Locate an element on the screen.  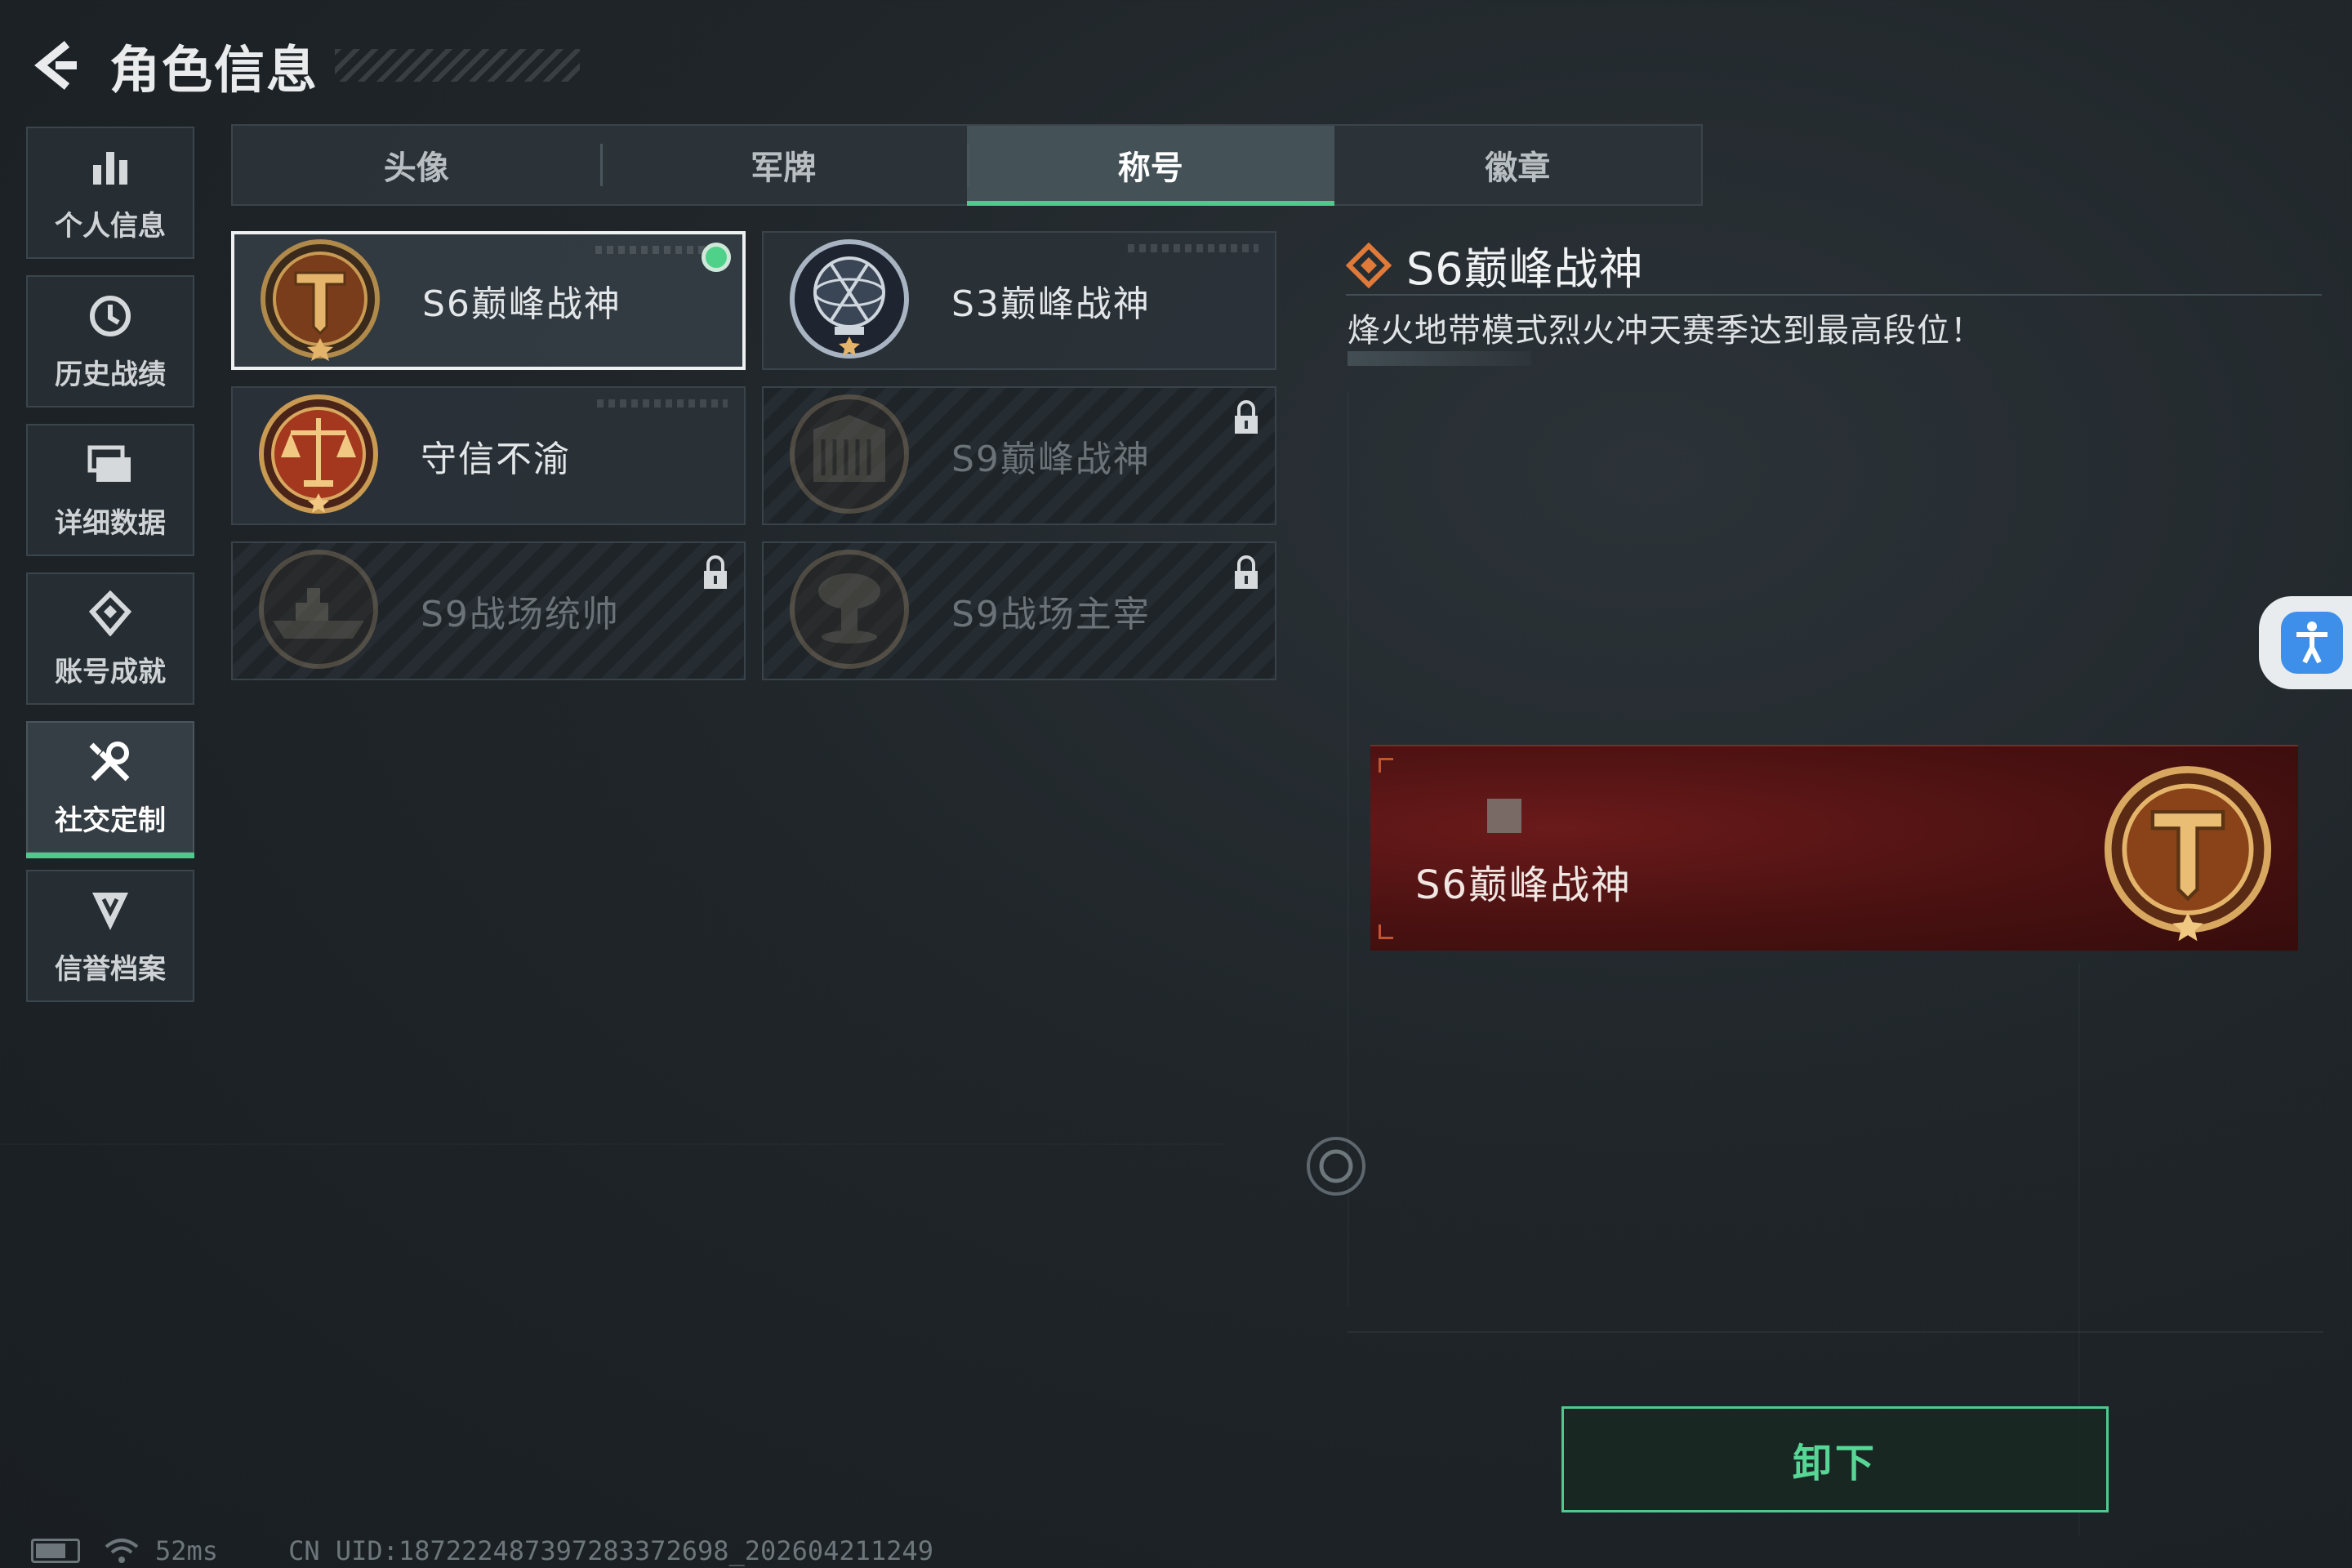
unequip-button: 卸下 is located at coordinates (1835, 1459).